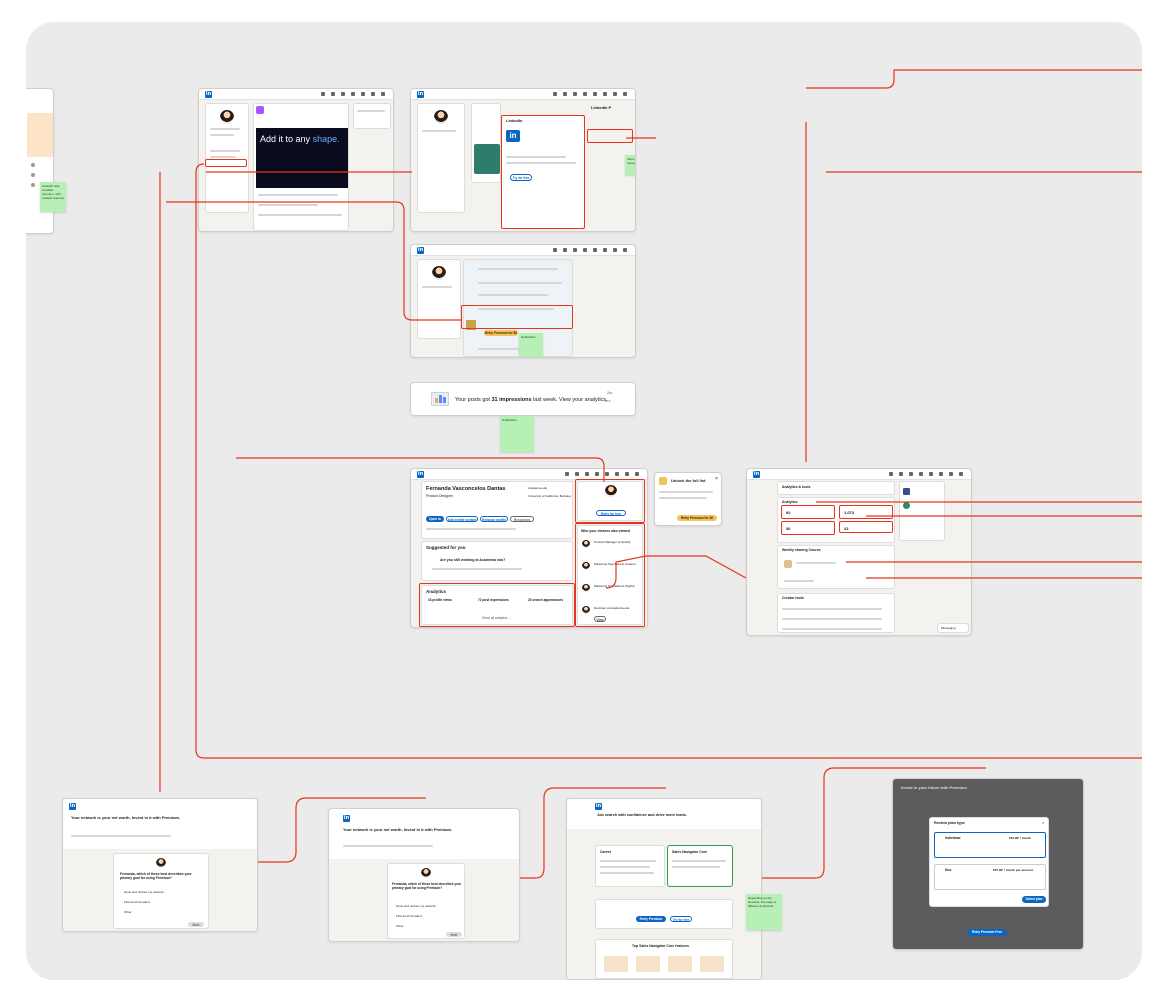  Describe the element at coordinates (610, 136) in the screenshot. I see `inbox-message-highlight` at that location.